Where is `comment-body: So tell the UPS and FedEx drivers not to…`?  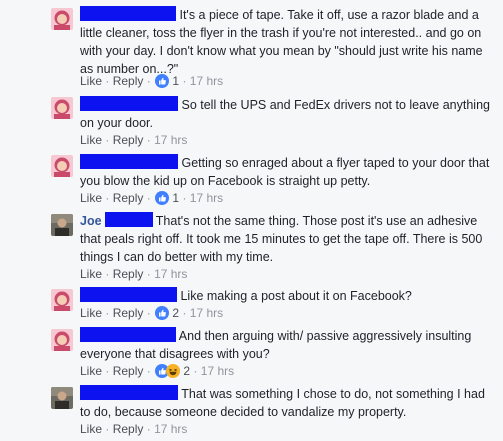 comment-body: So tell the UPS and FedEx drivers not to… is located at coordinates (286, 114).